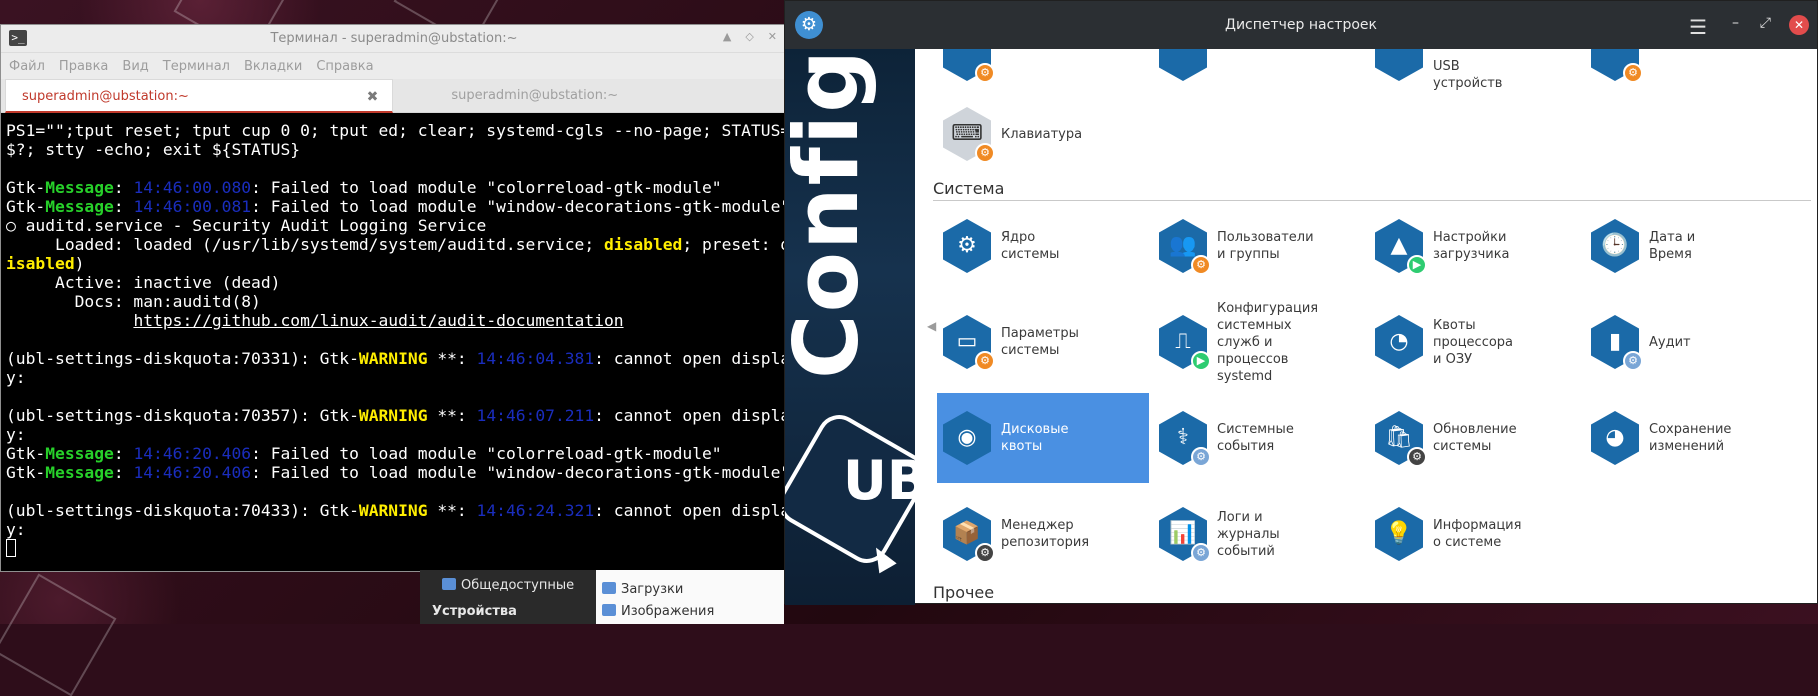 The width and height of the screenshot is (1818, 696). Describe the element at coordinates (964, 592) in the screenshot. I see `section-title-other: Прочее` at that location.